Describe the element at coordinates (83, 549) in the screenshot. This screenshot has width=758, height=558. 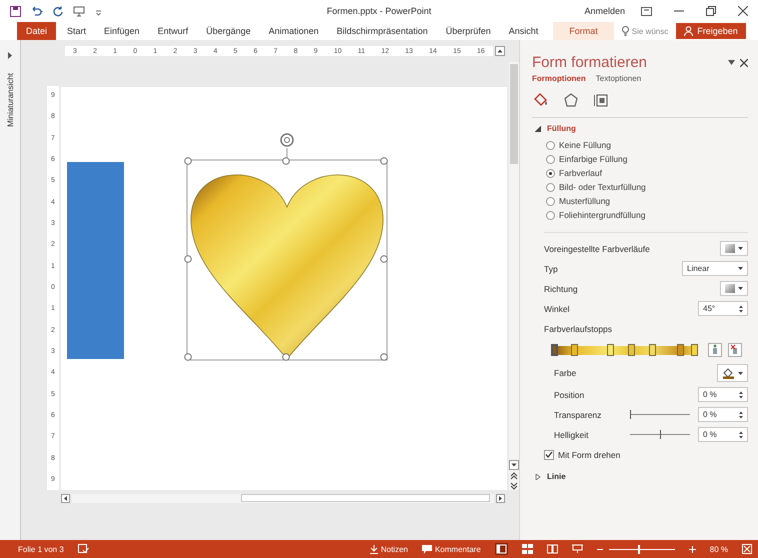
I see `spelling-icon` at that location.